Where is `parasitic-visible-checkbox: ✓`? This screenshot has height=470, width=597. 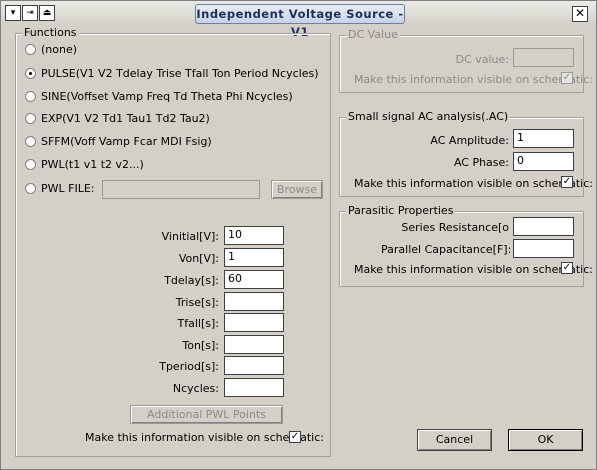 parasitic-visible-checkbox: ✓ is located at coordinates (567, 268).